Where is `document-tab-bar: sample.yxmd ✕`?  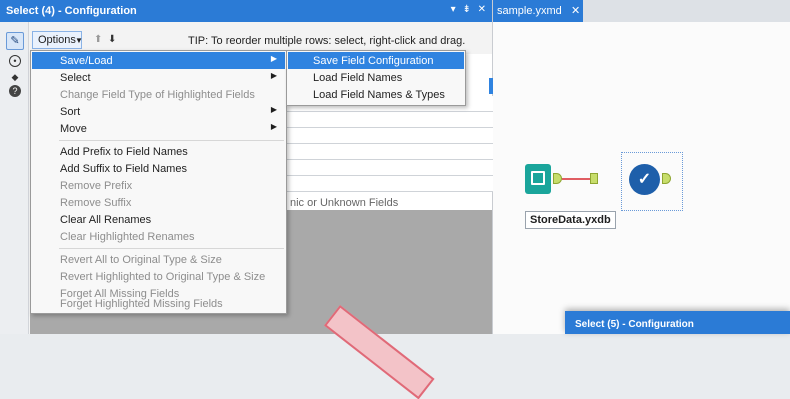
document-tab-bar: sample.yxmd ✕ is located at coordinates (641, 11).